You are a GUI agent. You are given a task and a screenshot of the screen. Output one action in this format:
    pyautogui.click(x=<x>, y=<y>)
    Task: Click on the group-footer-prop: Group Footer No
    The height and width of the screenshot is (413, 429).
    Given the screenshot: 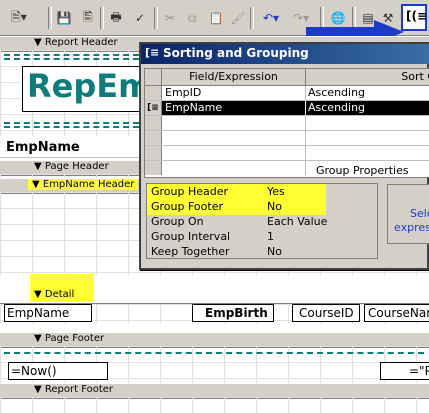 What is the action you would take?
    pyautogui.click(x=263, y=206)
    